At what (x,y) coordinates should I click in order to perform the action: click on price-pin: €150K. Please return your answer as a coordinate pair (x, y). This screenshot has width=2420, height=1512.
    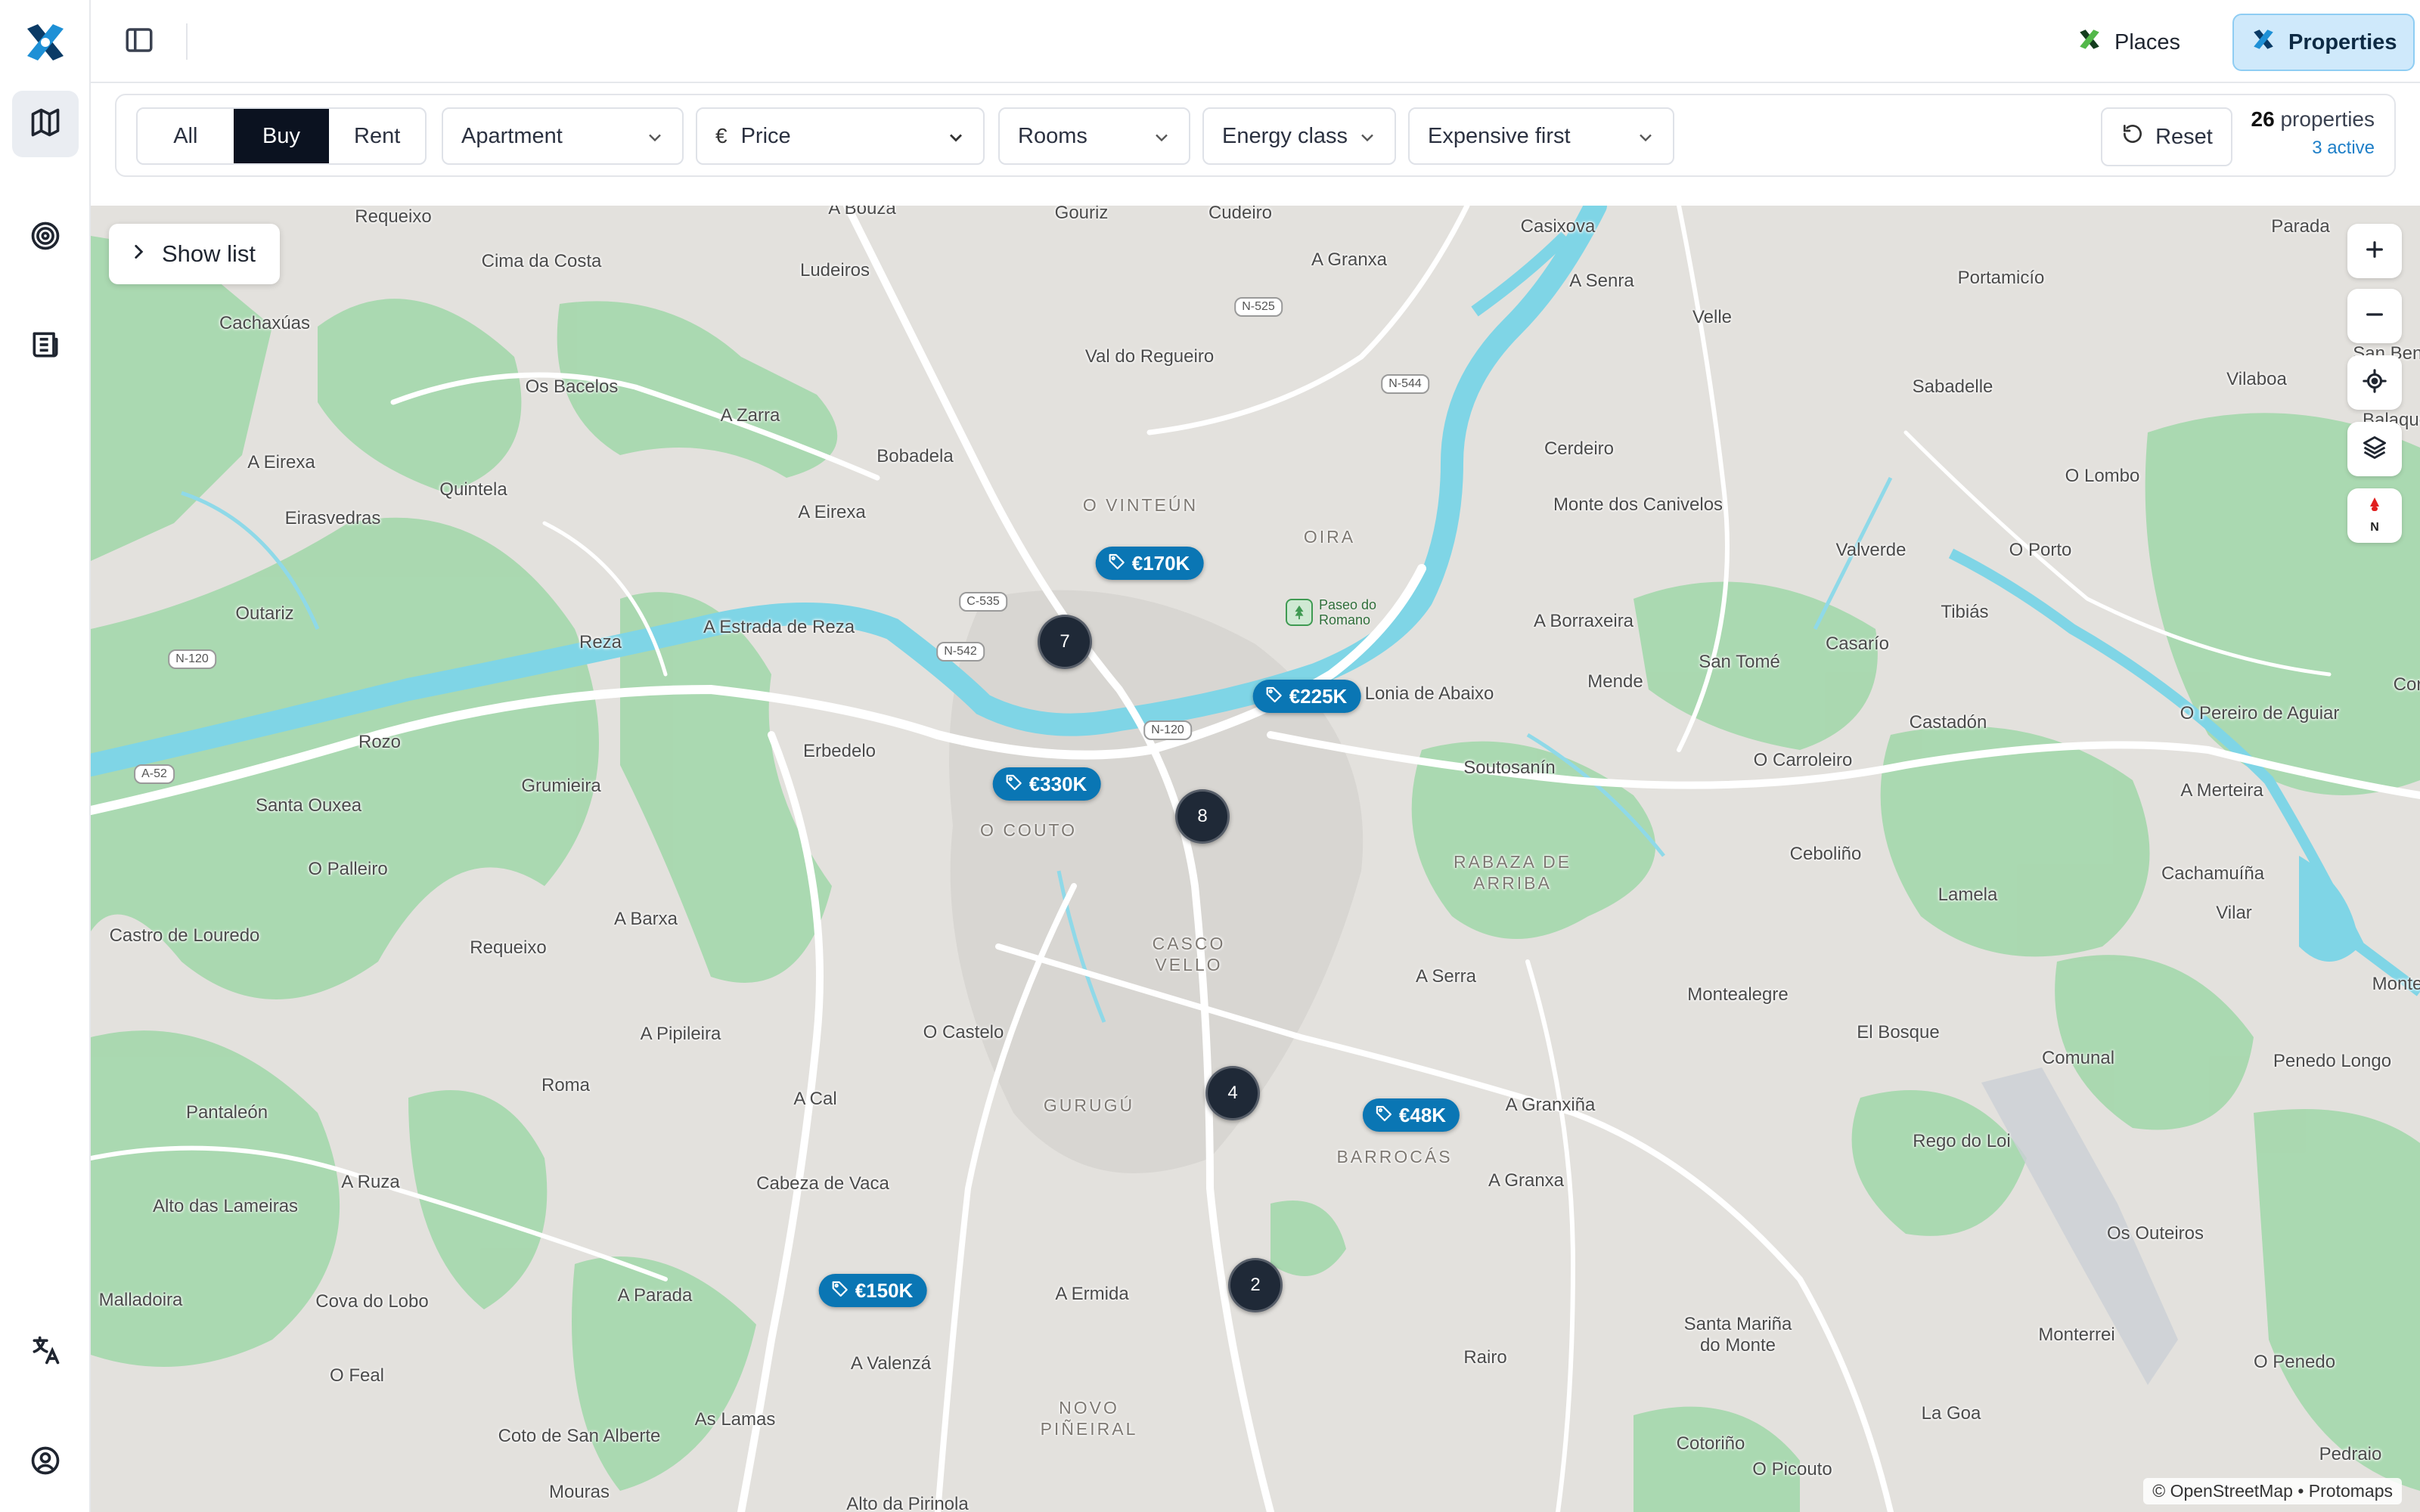
    Looking at the image, I should click on (872, 1290).